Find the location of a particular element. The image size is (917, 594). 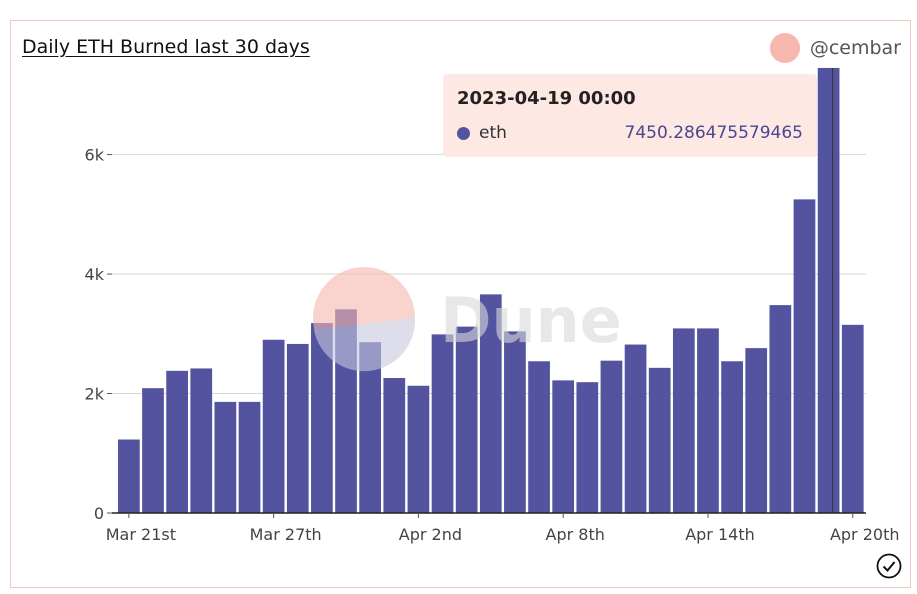

tooltip-date: 2023-04-19 00:00 is located at coordinates (546, 98).